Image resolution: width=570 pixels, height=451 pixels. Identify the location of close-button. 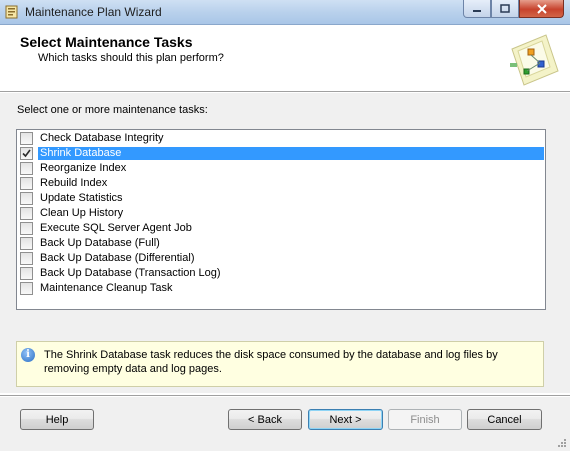
(541, 9).